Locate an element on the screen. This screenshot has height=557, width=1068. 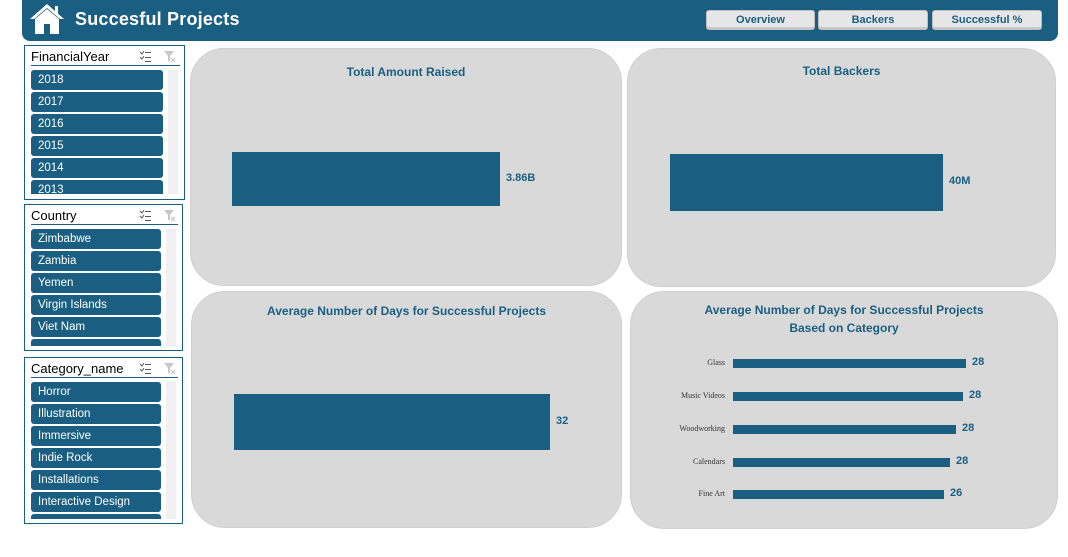
page-title: Succesful Projects is located at coordinates (157, 19).